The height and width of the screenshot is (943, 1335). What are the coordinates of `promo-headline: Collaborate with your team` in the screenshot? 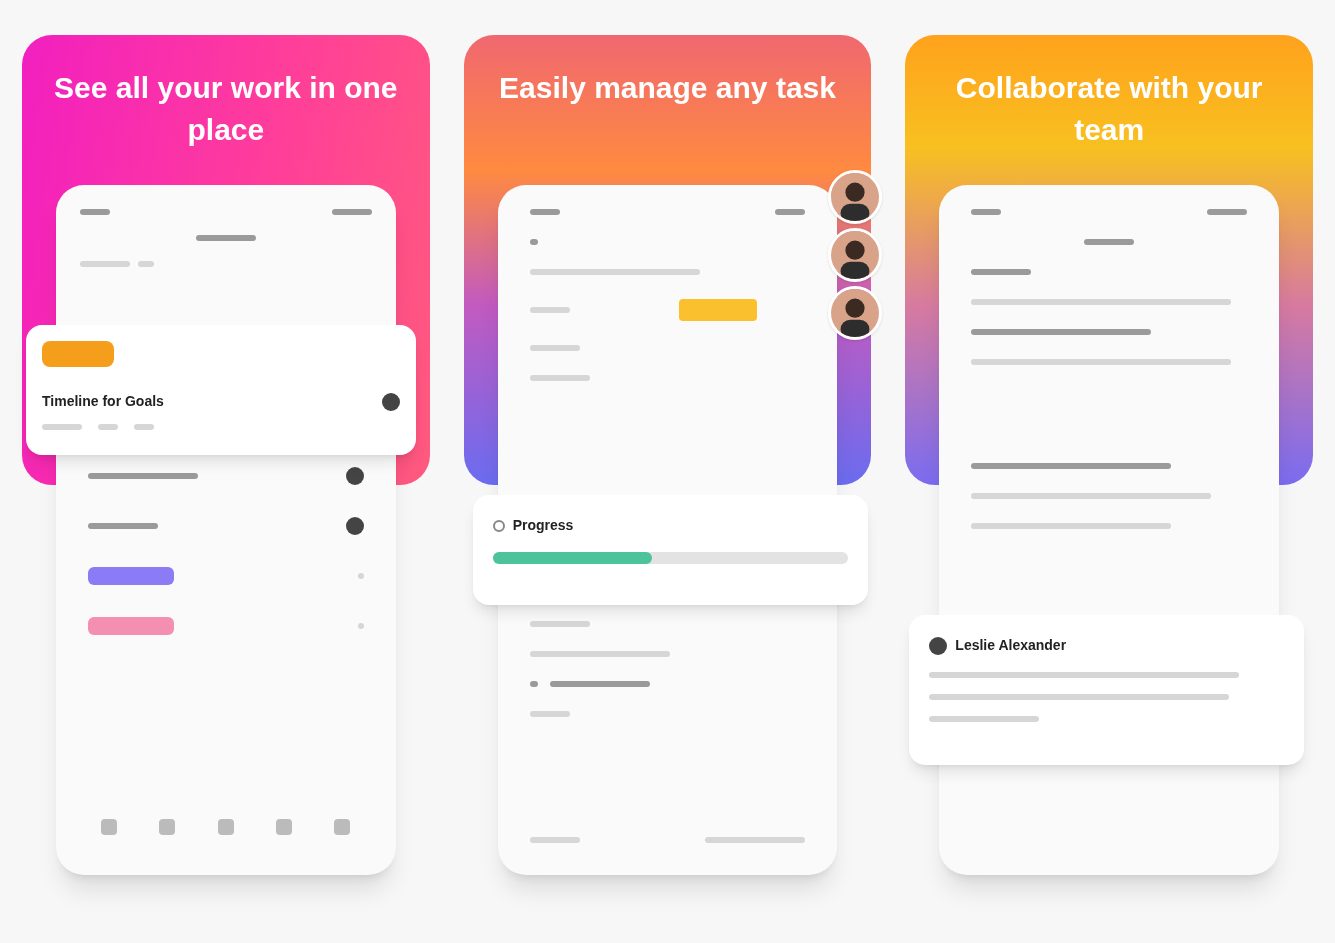 It's located at (1109, 109).